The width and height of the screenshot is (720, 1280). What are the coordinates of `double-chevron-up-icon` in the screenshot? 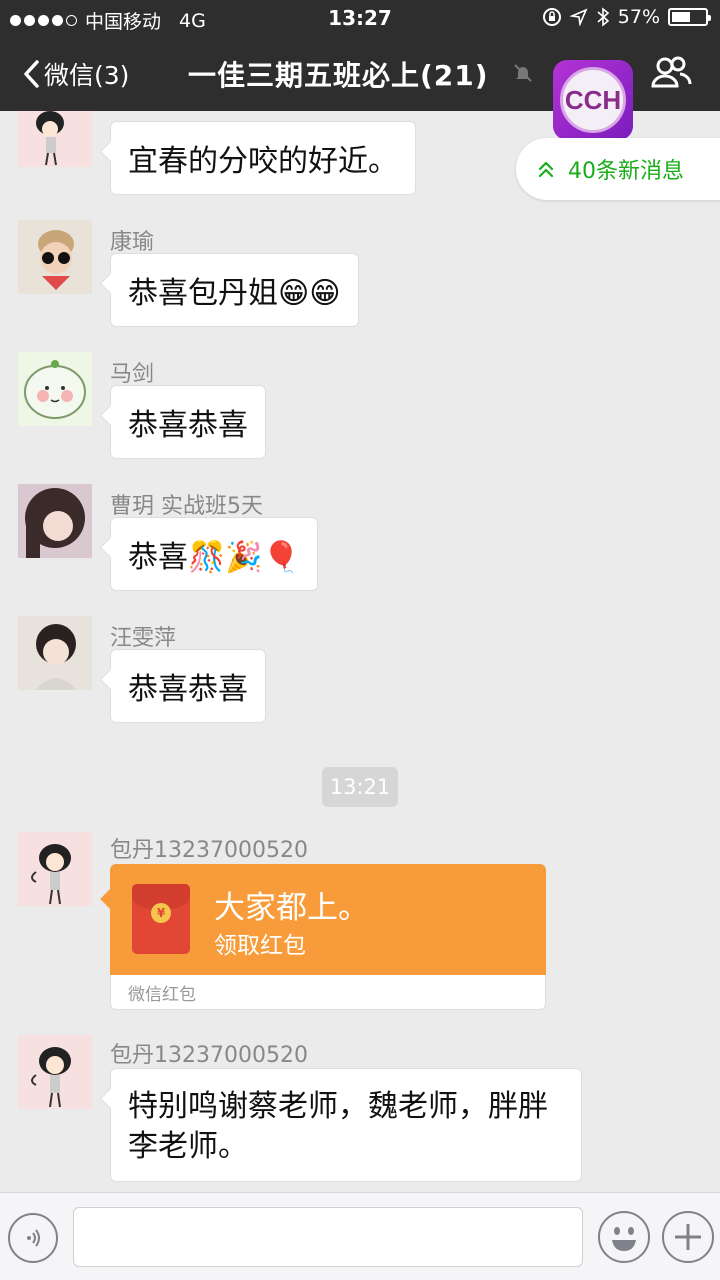 It's located at (546, 169).